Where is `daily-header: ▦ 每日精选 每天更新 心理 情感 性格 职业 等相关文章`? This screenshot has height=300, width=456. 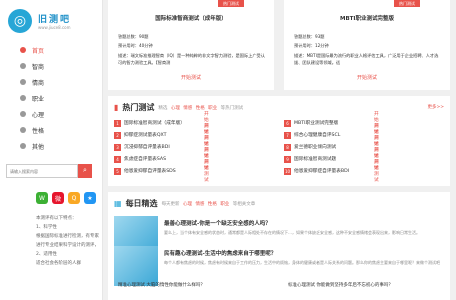
daily-header: ▦ 每日精选 每天更新 心理 情感 性格 职业 等相关文章 is located at coordinates (185, 203).